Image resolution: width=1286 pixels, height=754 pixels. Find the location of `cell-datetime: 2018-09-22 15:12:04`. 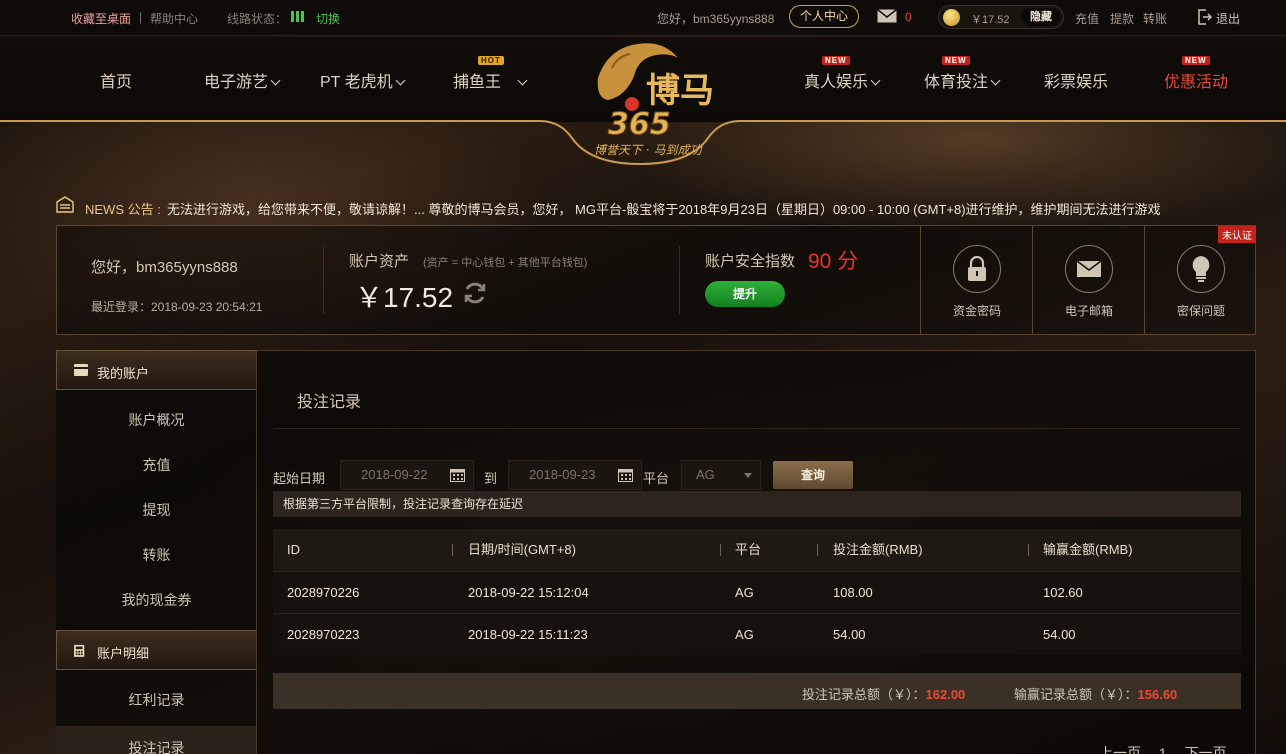

cell-datetime: 2018-09-22 15:12:04 is located at coordinates (528, 592).